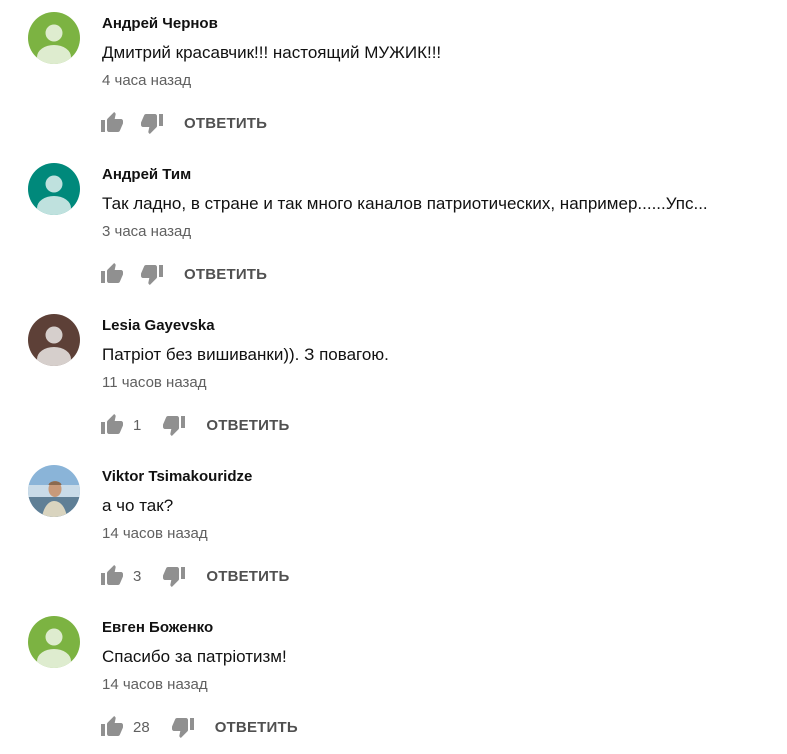 The width and height of the screenshot is (787, 754). I want to click on comment-author: Андрей Тим, so click(146, 174).